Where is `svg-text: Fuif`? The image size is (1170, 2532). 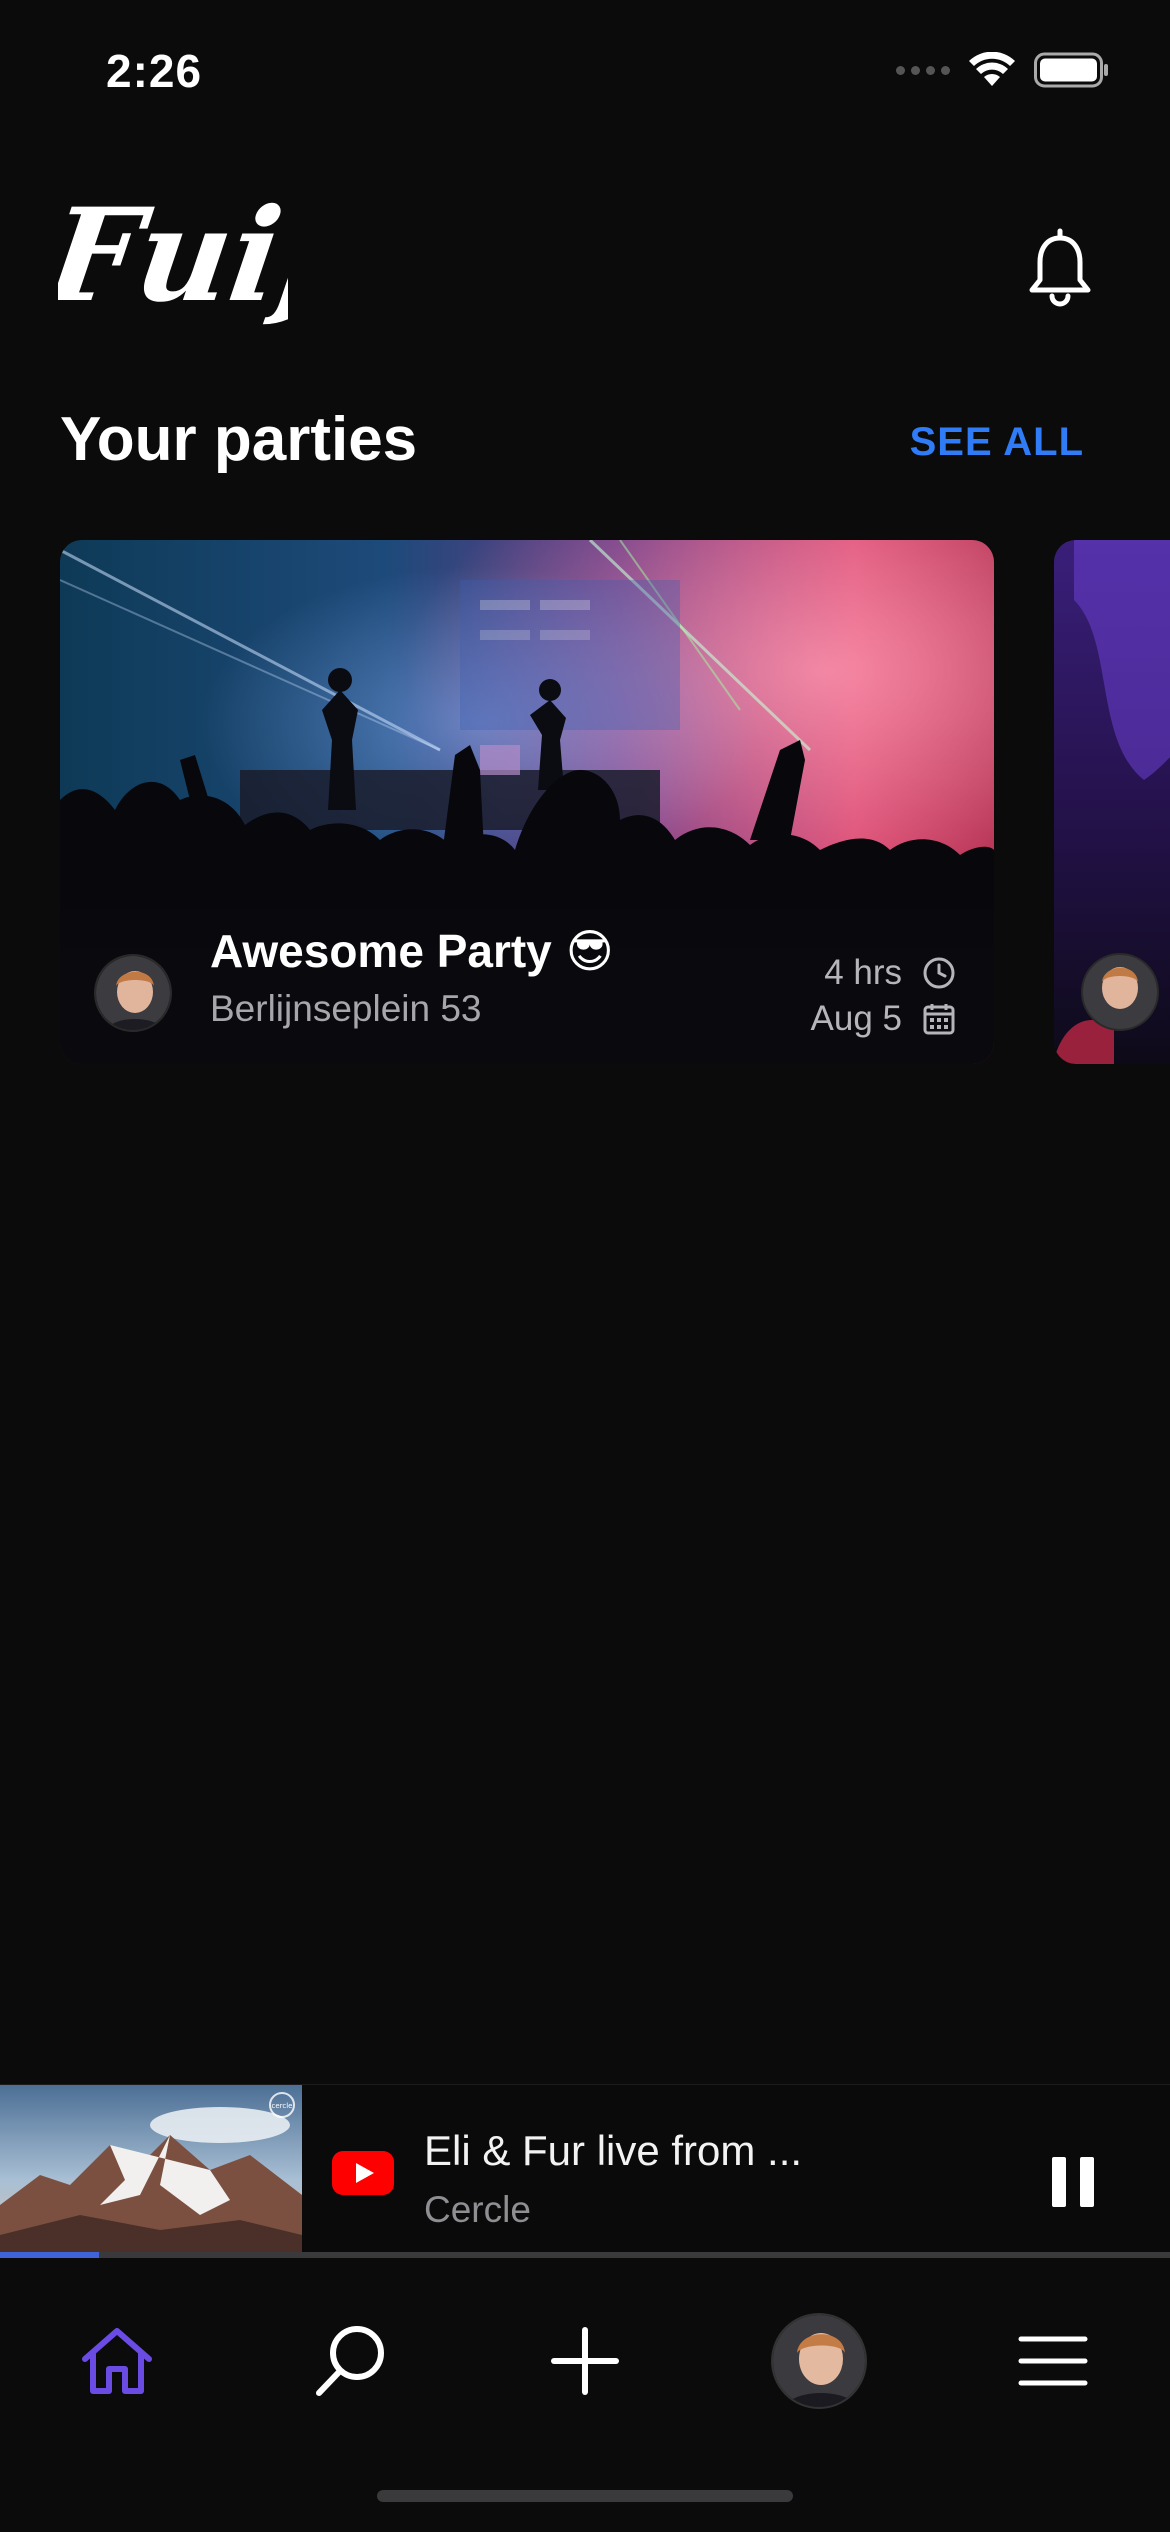
svg-text: Fuif is located at coordinates (173, 254).